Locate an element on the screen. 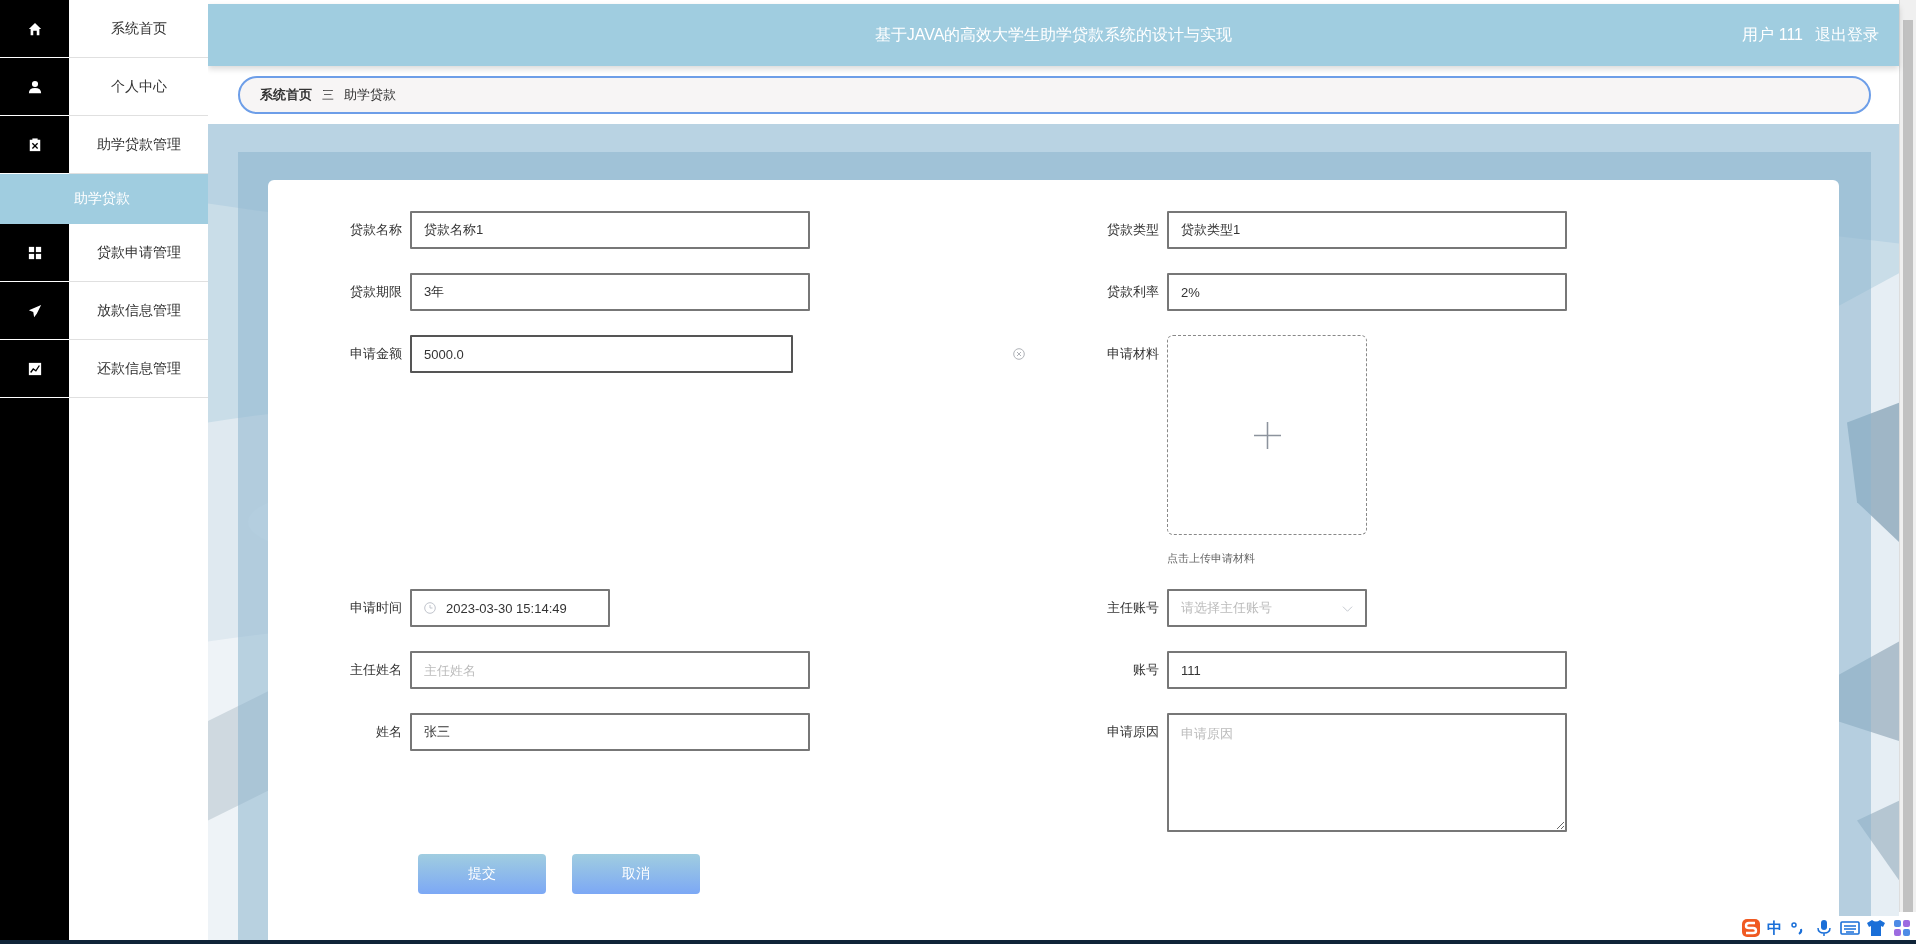 The width and height of the screenshot is (1916, 944). upload-hint: 点击上传申请材料 is located at coordinates (1211, 558).